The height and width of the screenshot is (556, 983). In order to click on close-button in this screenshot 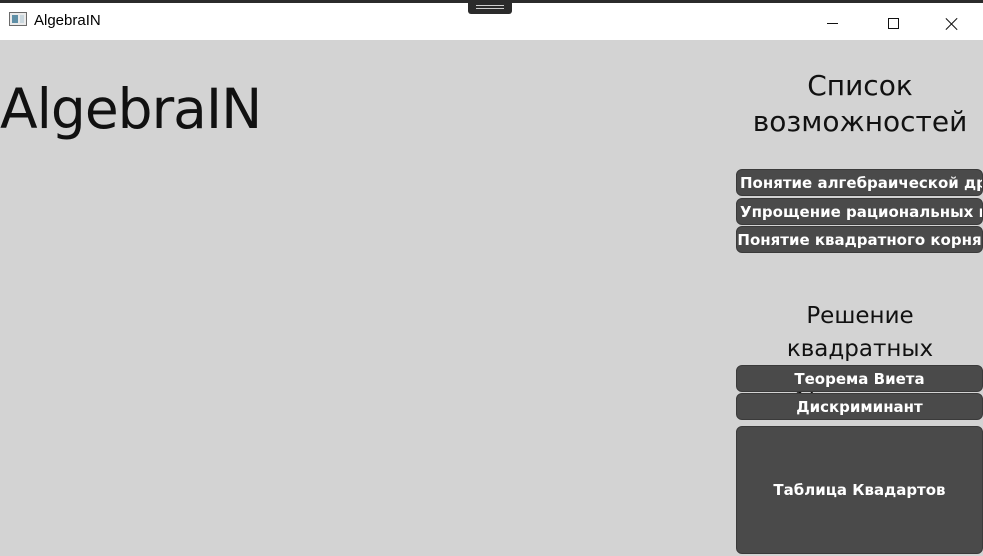, I will do `click(952, 23)`.